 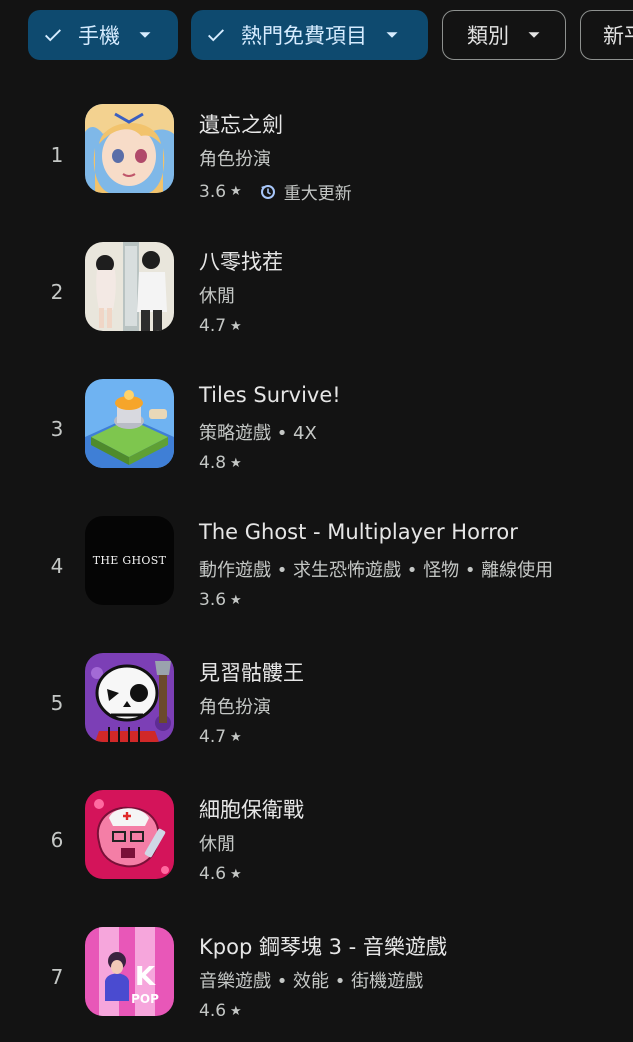 I want to click on list-item: 2 八零找茬 休閒 4.7 ★, so click(x=316, y=297).